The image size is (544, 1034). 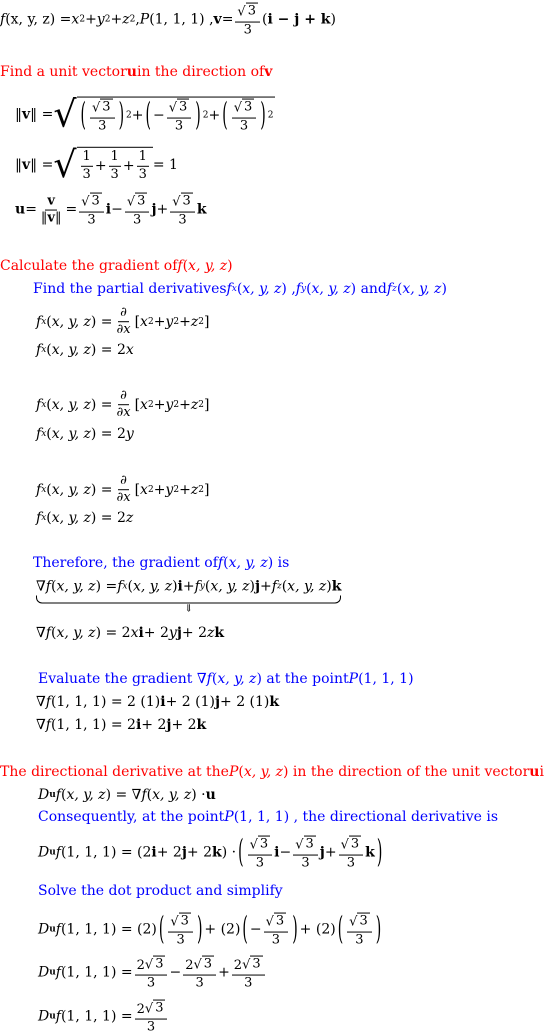 What do you see at coordinates (172, 633) in the screenshot?
I see `math-text: y` at bounding box center [172, 633].